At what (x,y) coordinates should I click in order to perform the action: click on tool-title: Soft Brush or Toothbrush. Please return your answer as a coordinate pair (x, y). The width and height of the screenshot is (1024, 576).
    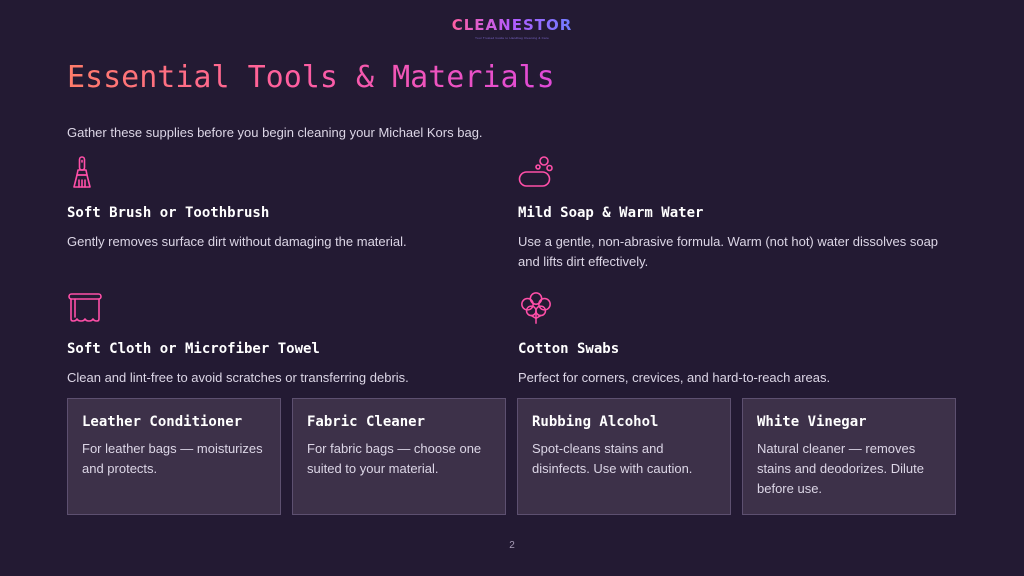
    Looking at the image, I should click on (168, 213).